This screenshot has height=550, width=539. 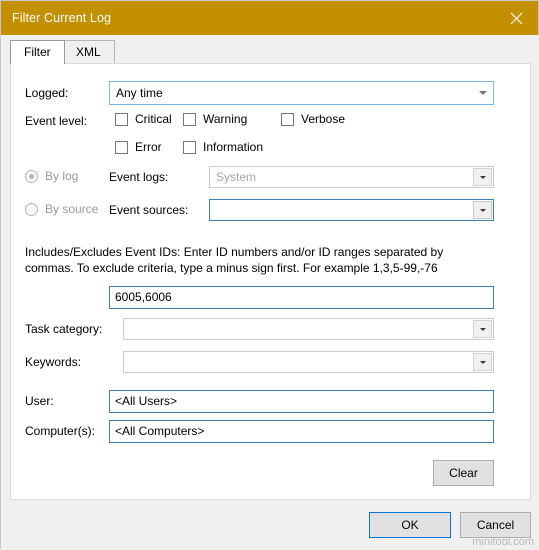 What do you see at coordinates (56, 121) in the screenshot?
I see `event-level-label: Event level:` at bounding box center [56, 121].